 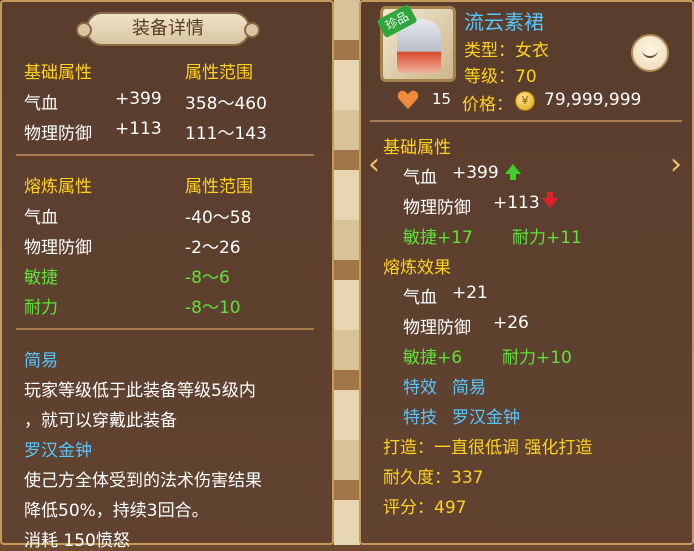 What do you see at coordinates (488, 448) in the screenshot?
I see `forge-info: 打造：一直很低调 强化打造` at bounding box center [488, 448].